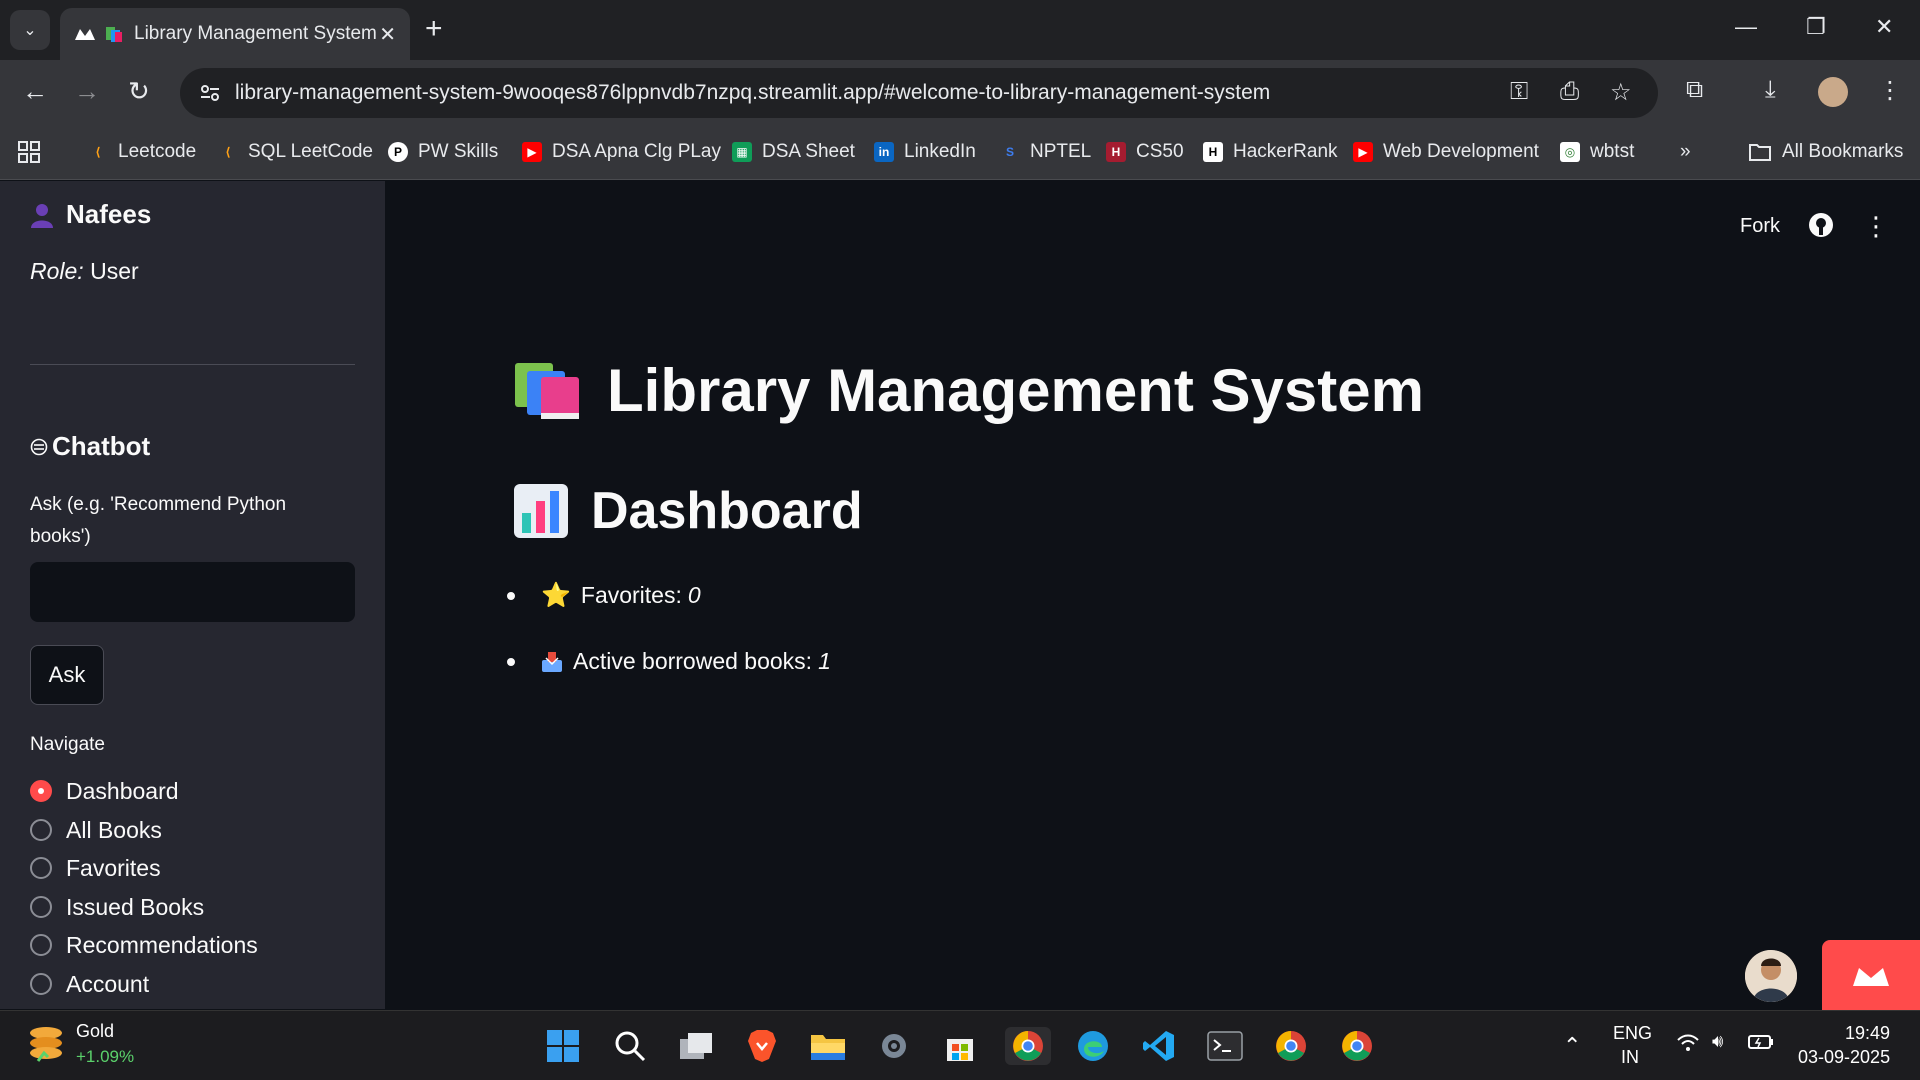 The height and width of the screenshot is (1080, 1920). What do you see at coordinates (563, 1046) in the screenshot?
I see `windows-start-icon` at bounding box center [563, 1046].